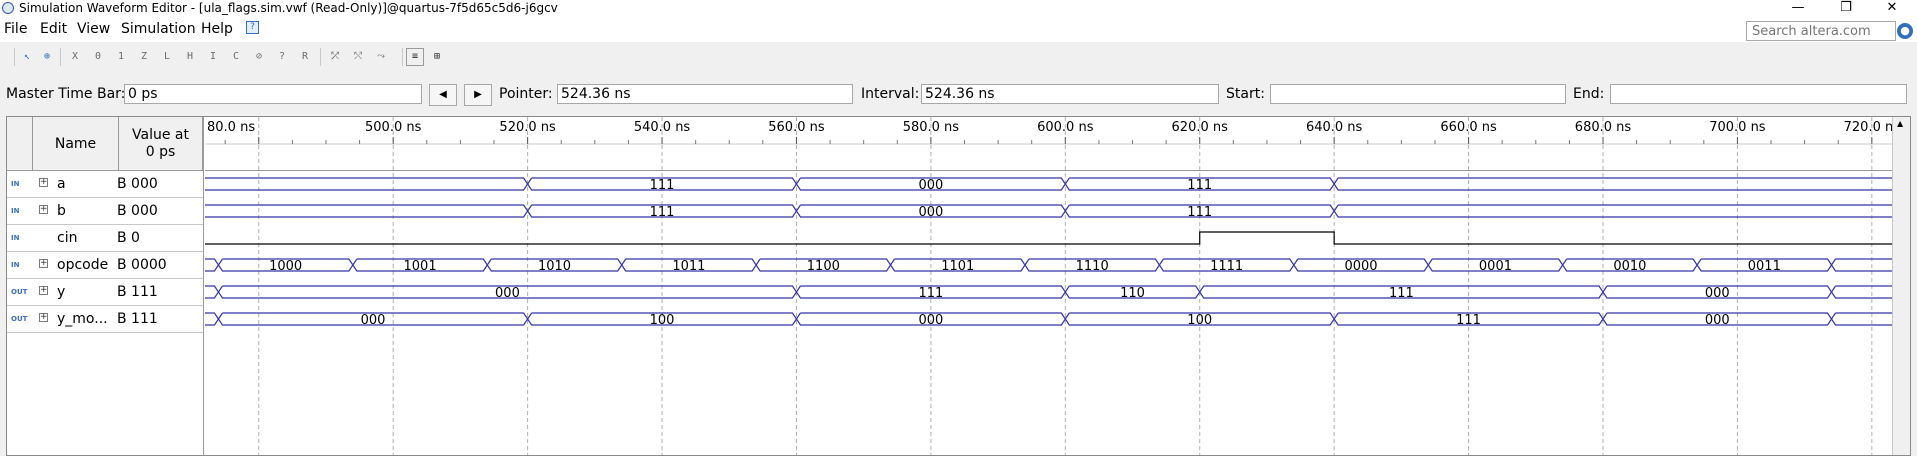  What do you see at coordinates (8, 8) in the screenshot?
I see `app-icon` at bounding box center [8, 8].